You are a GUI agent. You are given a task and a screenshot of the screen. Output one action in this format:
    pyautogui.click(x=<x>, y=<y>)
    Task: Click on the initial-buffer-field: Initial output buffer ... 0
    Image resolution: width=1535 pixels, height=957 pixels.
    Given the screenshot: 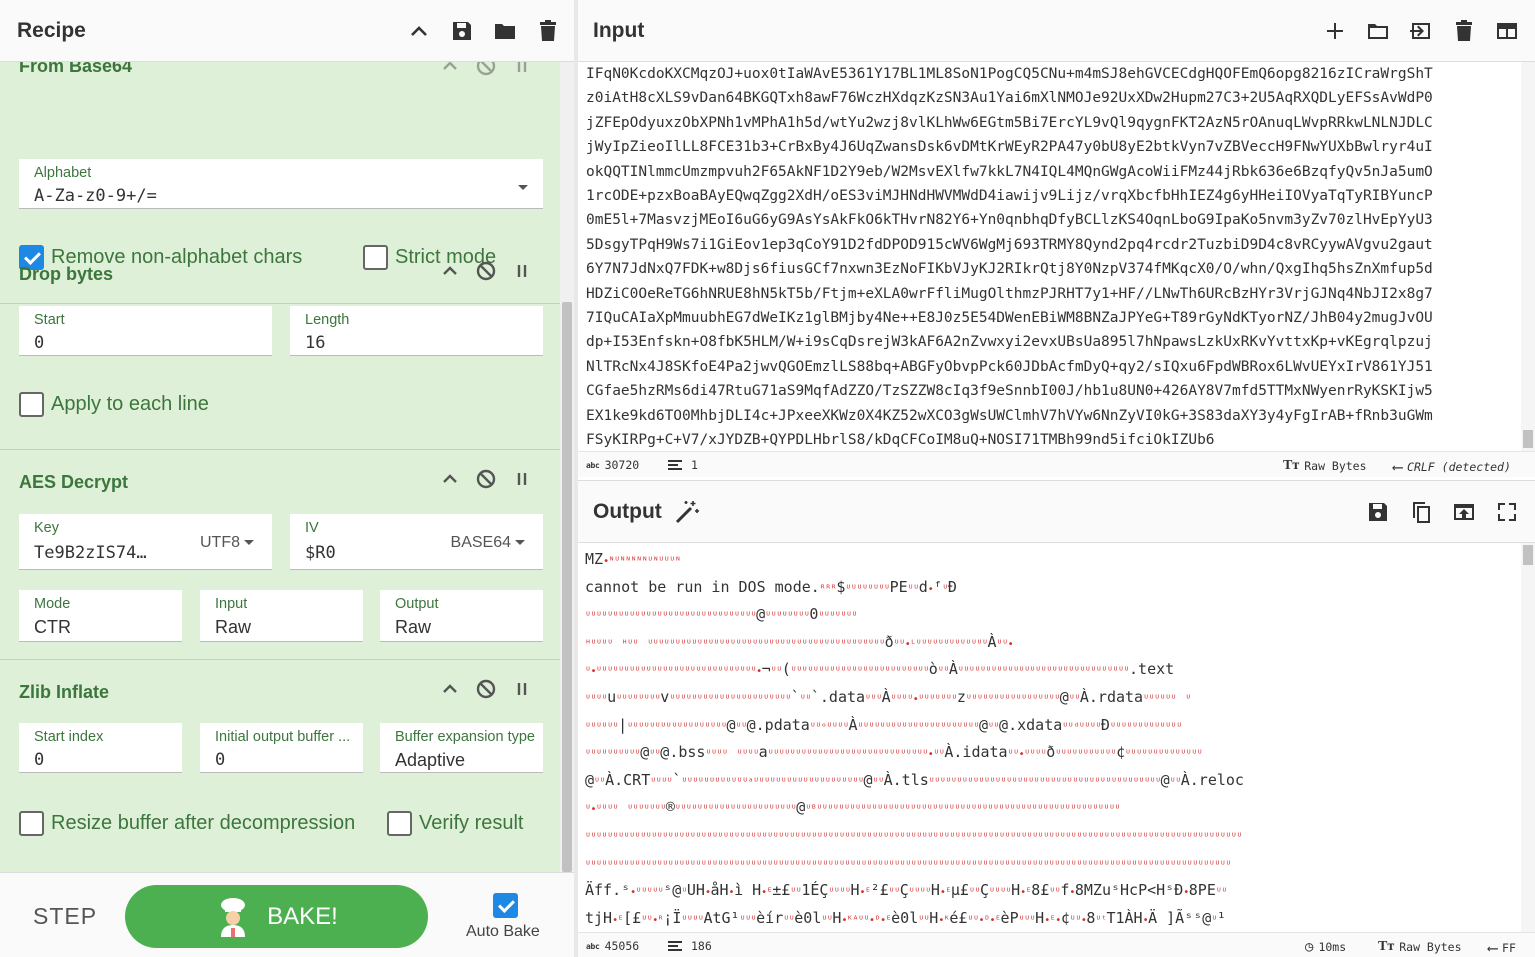 What is the action you would take?
    pyautogui.click(x=281, y=748)
    